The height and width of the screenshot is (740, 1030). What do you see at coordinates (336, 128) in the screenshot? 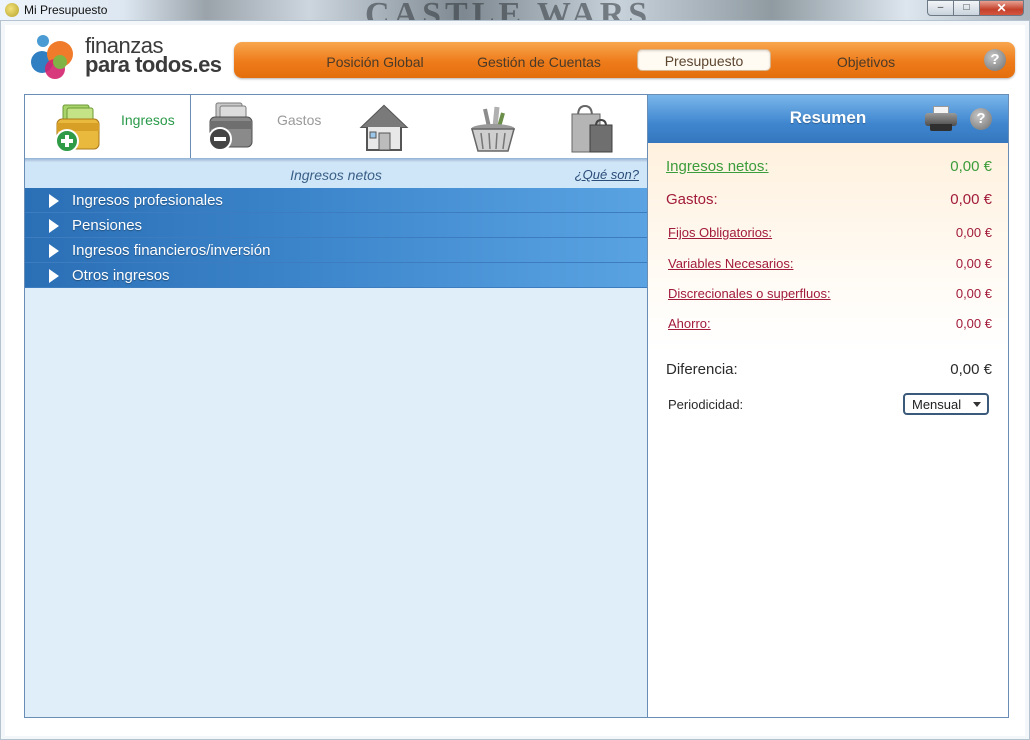
I see `category-tabs: Ingresos Gastos` at bounding box center [336, 128].